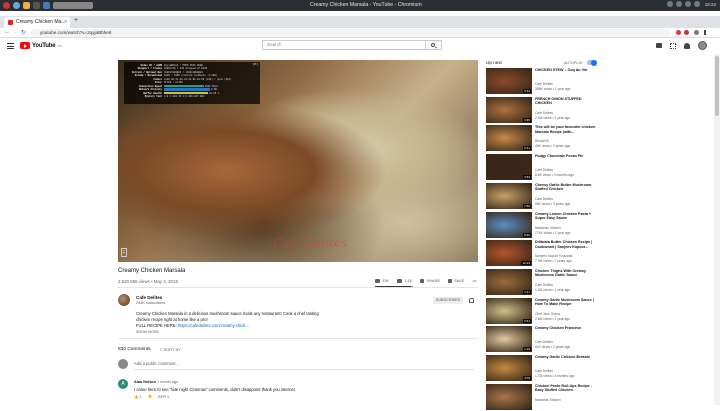  What do you see at coordinates (527, 320) in the screenshot?
I see `video-duration: 6:51` at bounding box center [527, 320].